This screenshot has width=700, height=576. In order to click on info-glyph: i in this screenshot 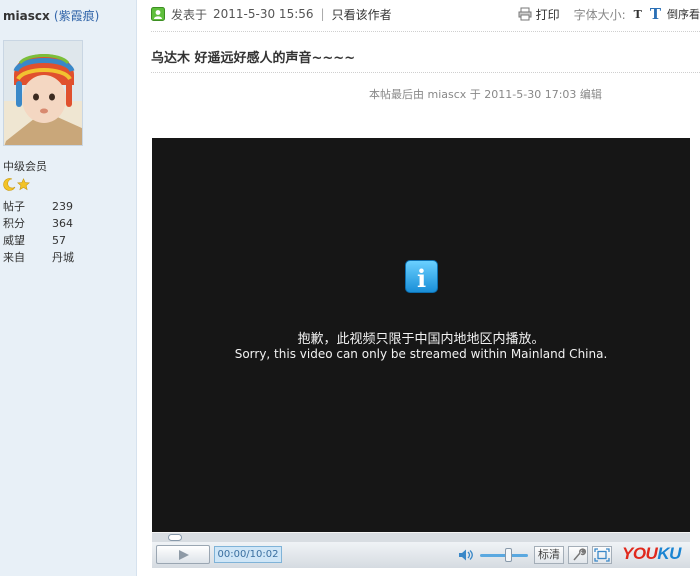, I will do `click(421, 278)`.